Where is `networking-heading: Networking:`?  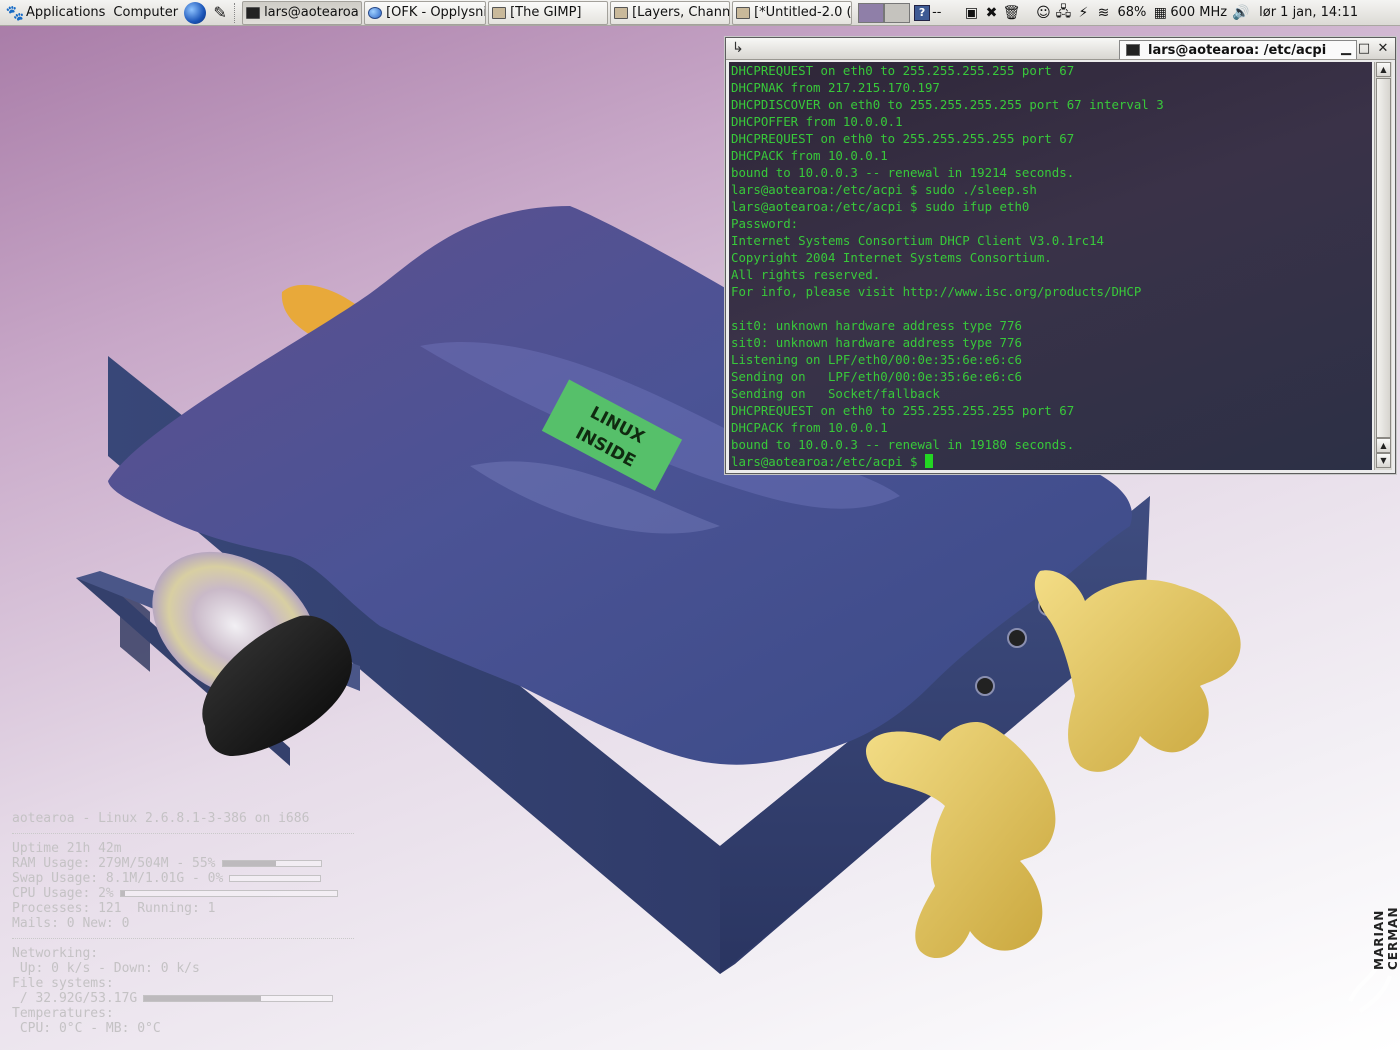 networking-heading: Networking: is located at coordinates (55, 953).